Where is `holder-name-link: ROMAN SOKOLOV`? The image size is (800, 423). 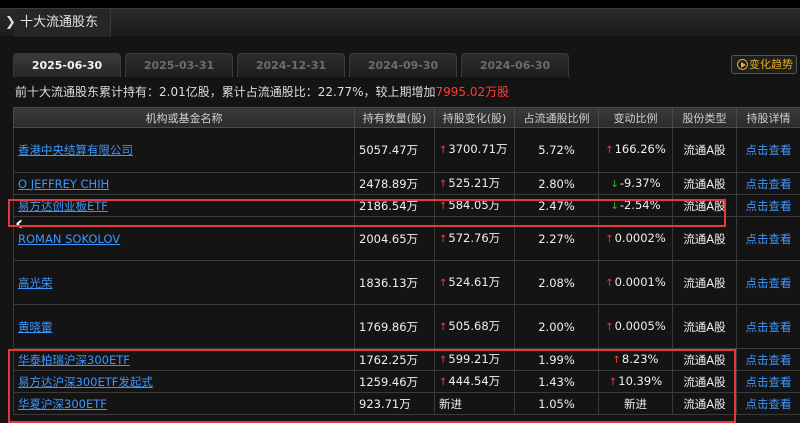
holder-name-link: ROMAN SOKOLOV is located at coordinates (69, 239).